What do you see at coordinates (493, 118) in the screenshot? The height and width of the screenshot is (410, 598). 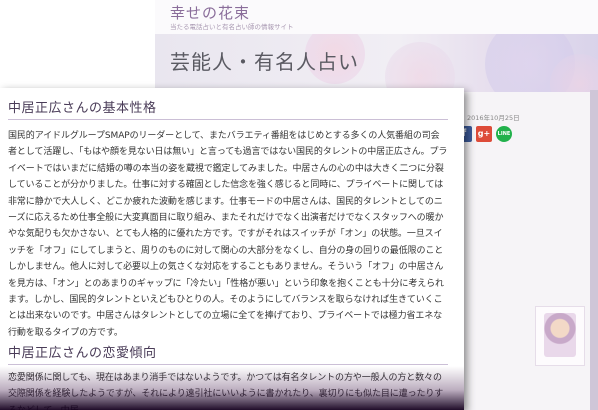 I see `post-date: 2016年10月25日` at bounding box center [493, 118].